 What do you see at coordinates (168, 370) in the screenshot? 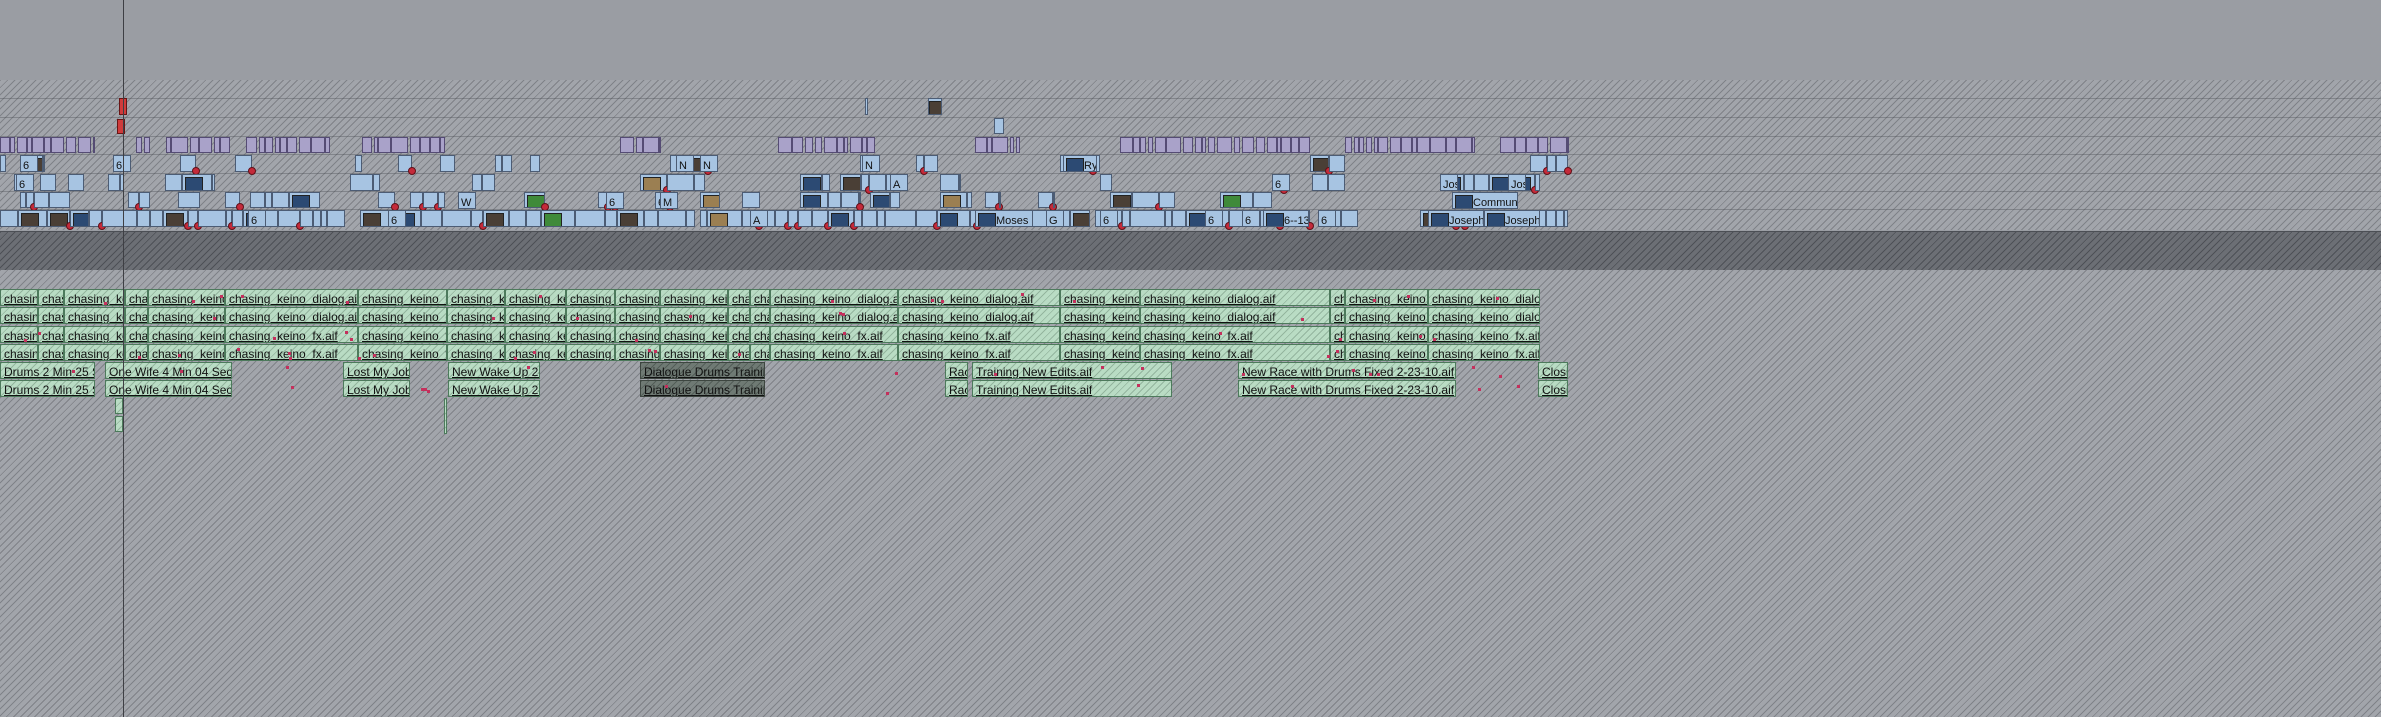
I see `audio-clip: One Wife 4 Min 04 Sec.aif` at bounding box center [168, 370].